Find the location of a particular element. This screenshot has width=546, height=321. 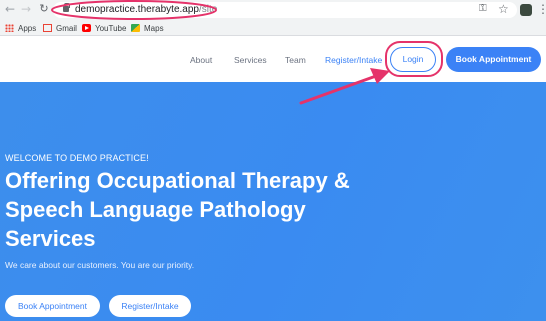

bookmark-maps: Maps is located at coordinates (147, 28).